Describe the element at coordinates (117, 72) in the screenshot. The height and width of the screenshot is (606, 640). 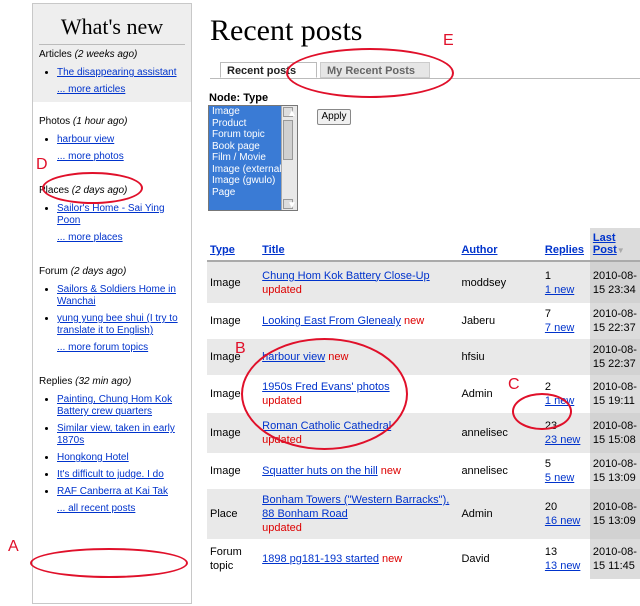
I see `article-link: The disappearing assistant` at that location.